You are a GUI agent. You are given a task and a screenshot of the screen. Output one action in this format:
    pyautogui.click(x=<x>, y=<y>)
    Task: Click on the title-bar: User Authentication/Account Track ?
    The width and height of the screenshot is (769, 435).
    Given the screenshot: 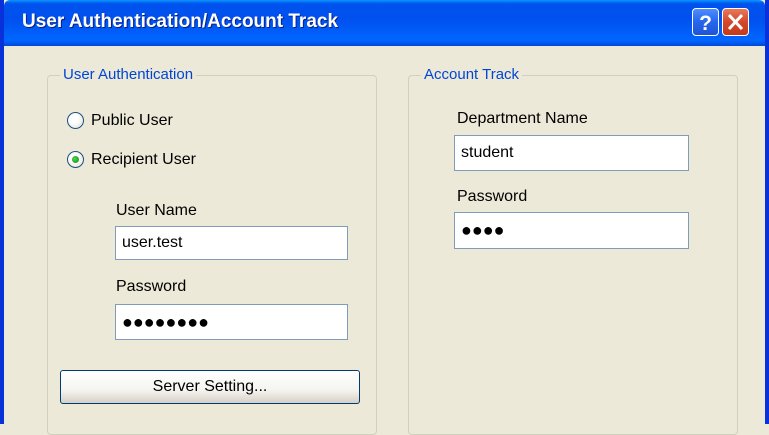 What is the action you would take?
    pyautogui.click(x=384, y=23)
    